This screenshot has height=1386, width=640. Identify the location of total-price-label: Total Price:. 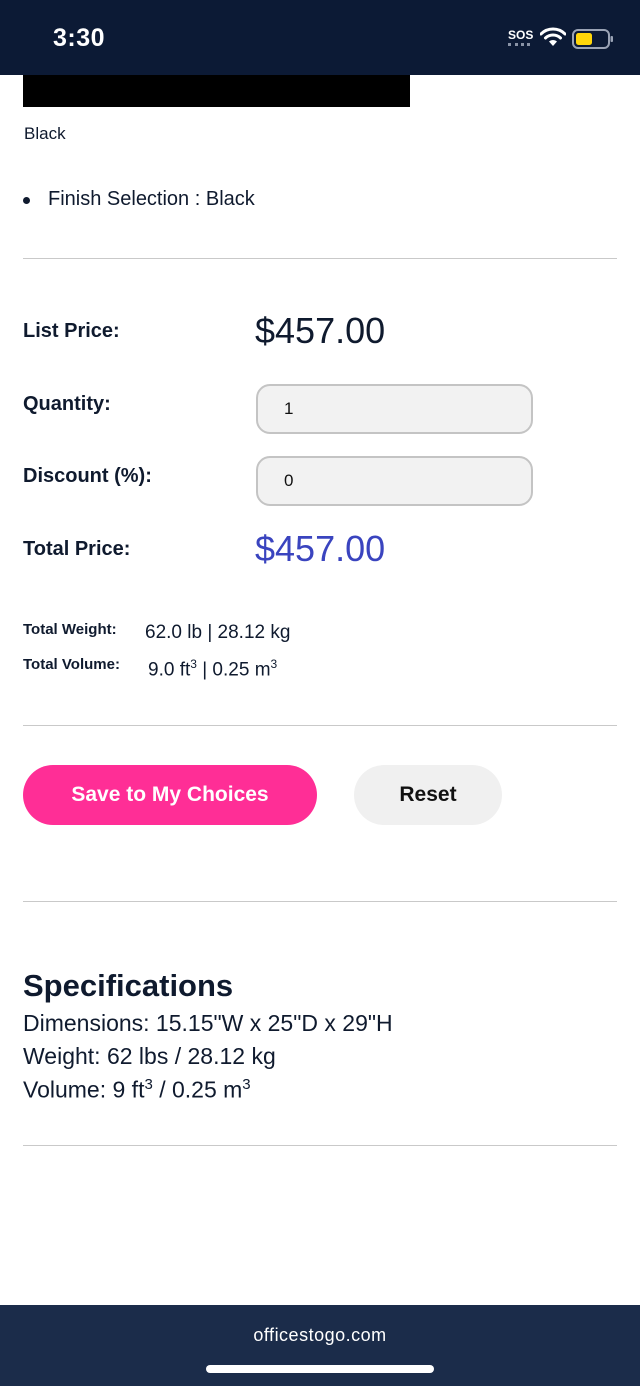
(77, 549).